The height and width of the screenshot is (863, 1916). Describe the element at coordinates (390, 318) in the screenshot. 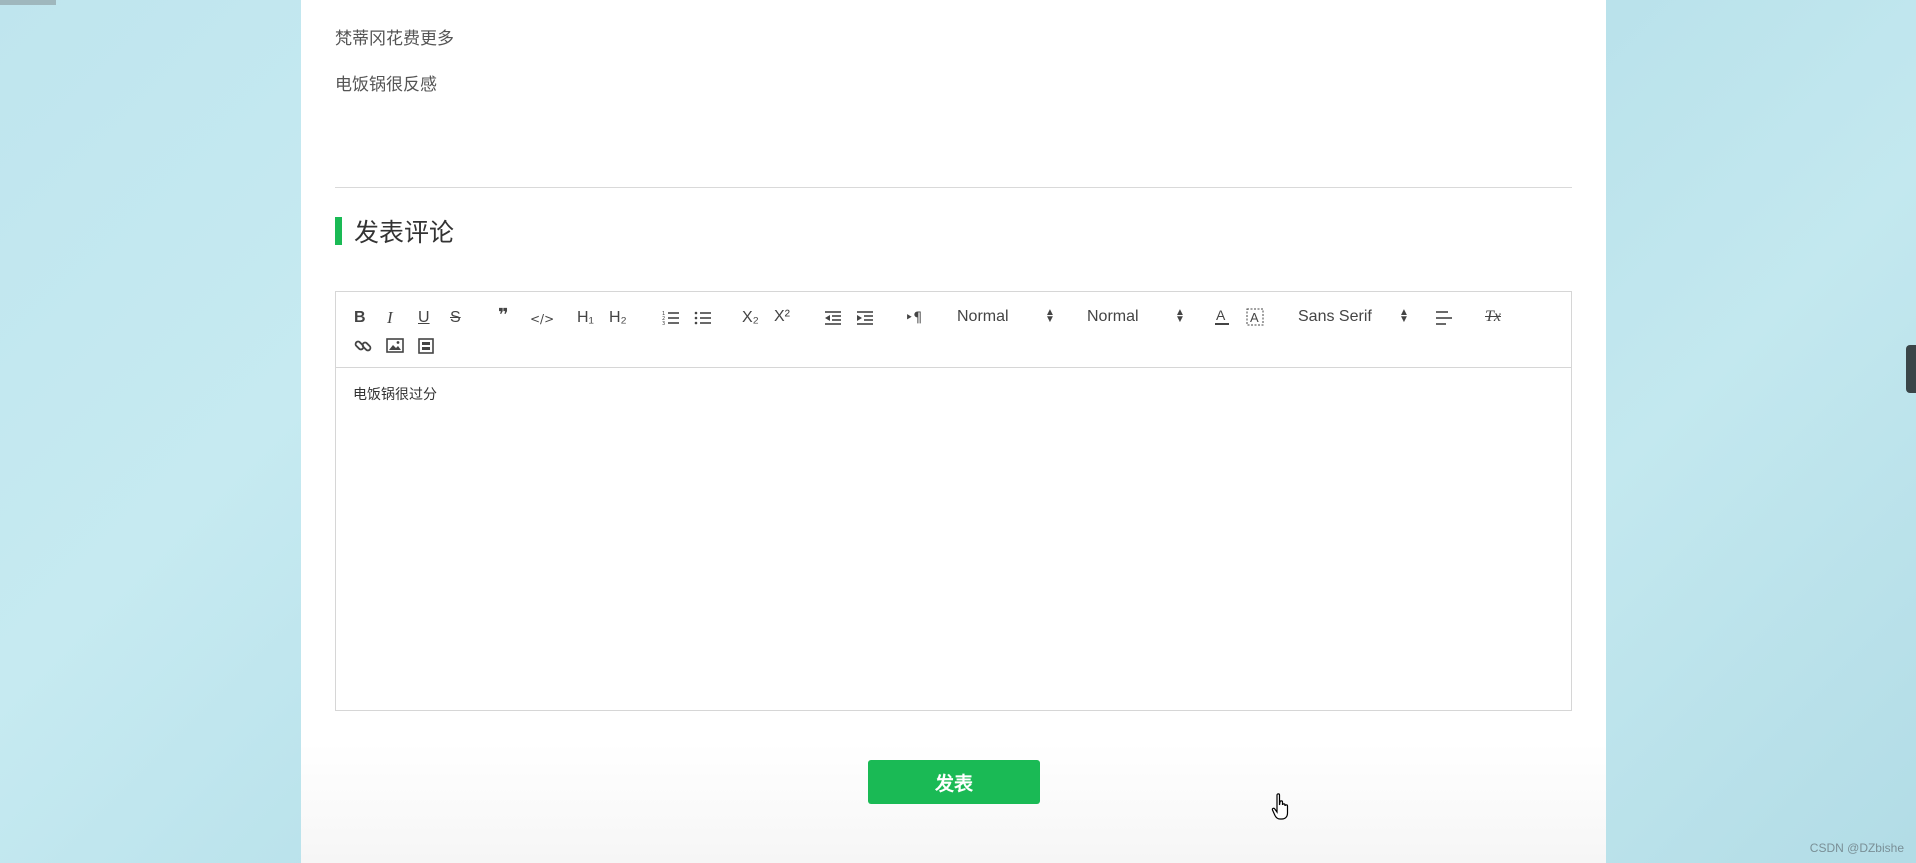

I see `italic-button: I` at that location.